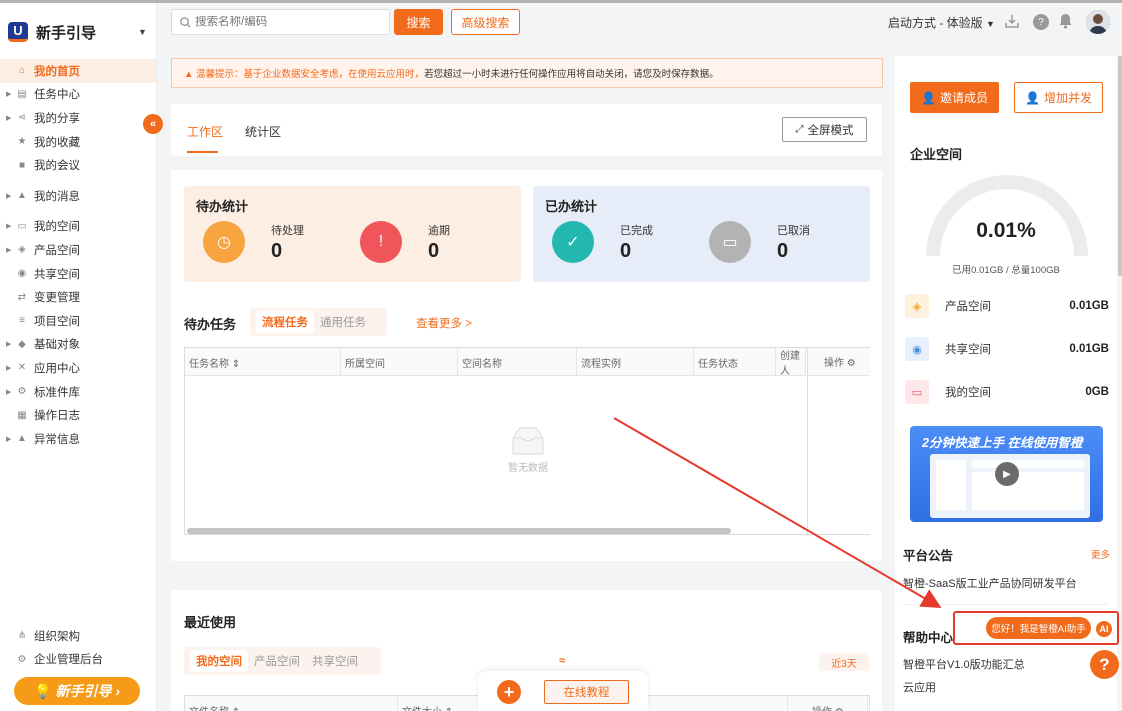  What do you see at coordinates (1104, 664) in the screenshot?
I see `help-question-icon: ?` at bounding box center [1104, 664].